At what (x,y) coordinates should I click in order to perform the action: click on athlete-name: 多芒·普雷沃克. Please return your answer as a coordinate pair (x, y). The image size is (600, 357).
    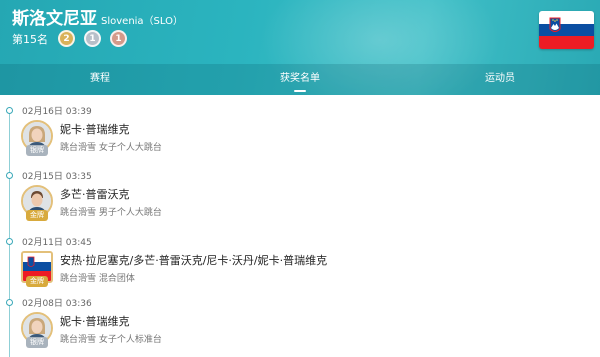
    Looking at the image, I should click on (95, 194).